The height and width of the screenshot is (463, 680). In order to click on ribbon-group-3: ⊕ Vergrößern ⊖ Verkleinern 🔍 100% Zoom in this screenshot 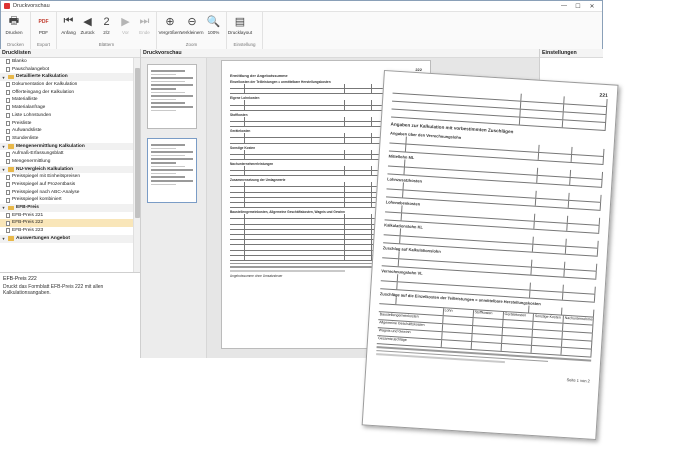, I will do `click(192, 30)`.